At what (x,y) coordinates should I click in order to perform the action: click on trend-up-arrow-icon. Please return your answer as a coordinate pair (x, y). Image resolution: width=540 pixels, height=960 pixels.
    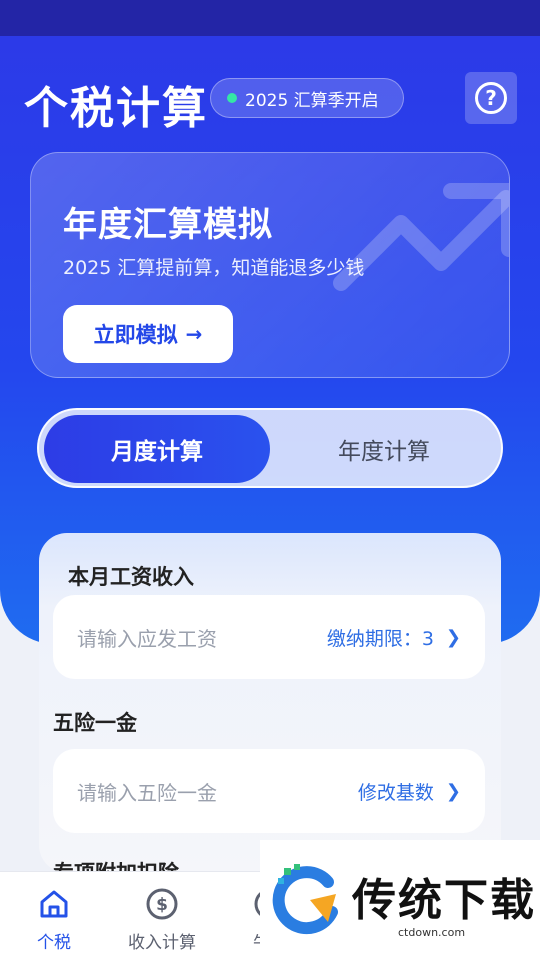
    Looking at the image, I should click on (421, 237).